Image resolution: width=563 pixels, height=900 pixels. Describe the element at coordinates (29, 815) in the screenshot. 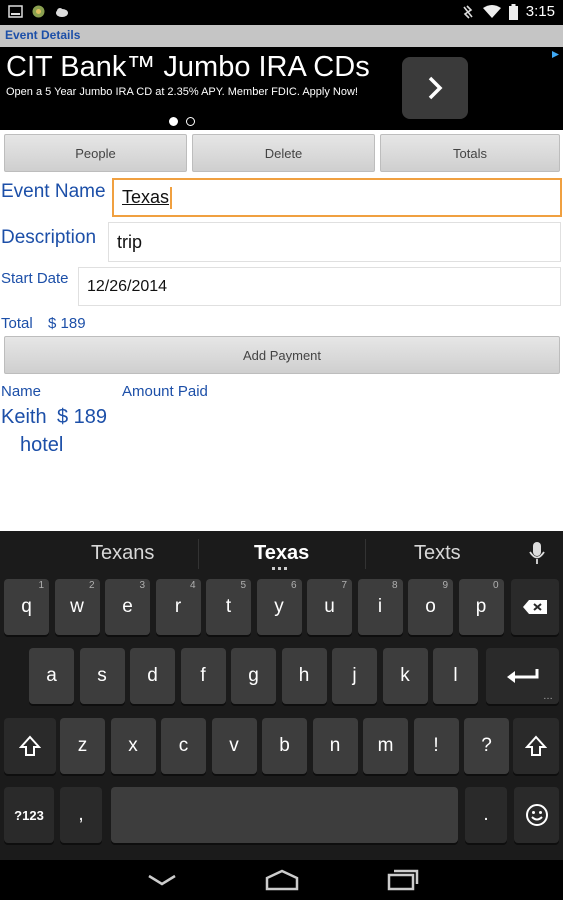

I see `symbols-key: ?123` at that location.